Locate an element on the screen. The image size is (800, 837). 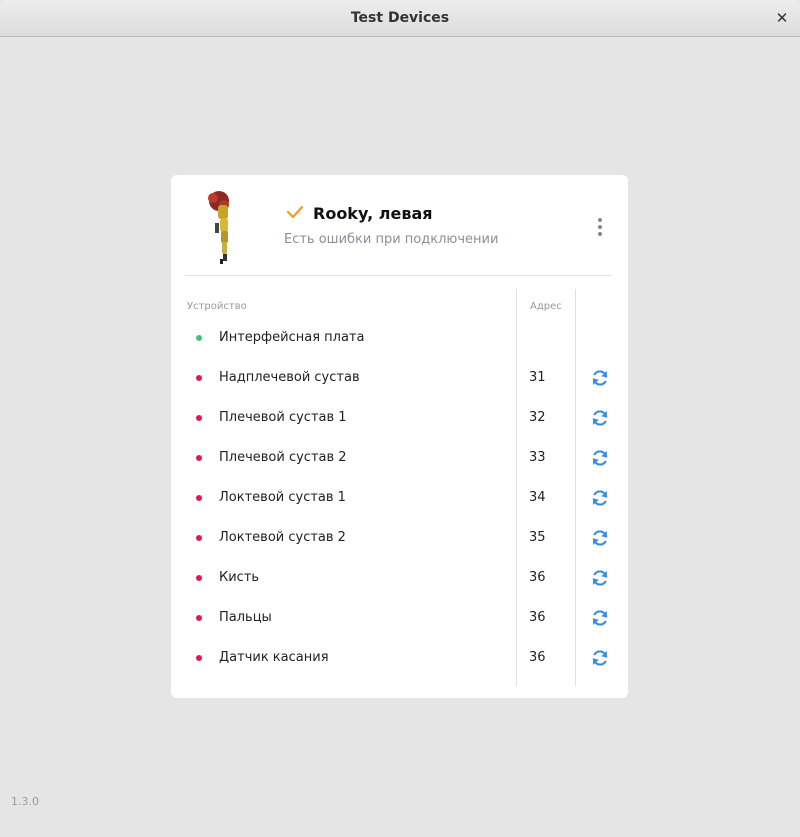
column-header-device: Устройство is located at coordinates (217, 306).